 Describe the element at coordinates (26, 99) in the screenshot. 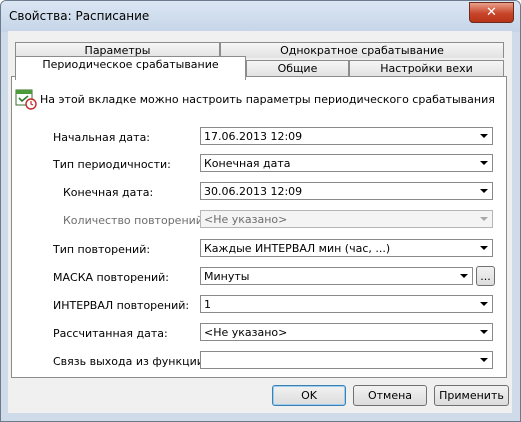

I see `calendar-clock-icon` at that location.